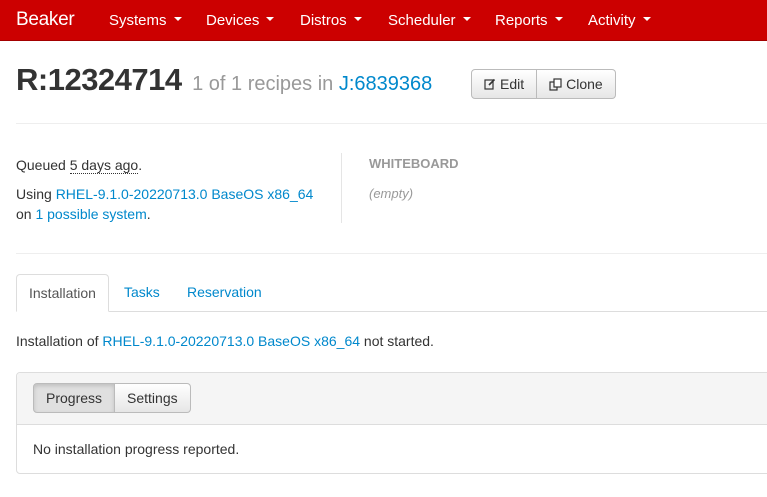 The height and width of the screenshot is (497, 767). Describe the element at coordinates (45, 20) in the screenshot. I see `brand-logo: Beaker` at that location.